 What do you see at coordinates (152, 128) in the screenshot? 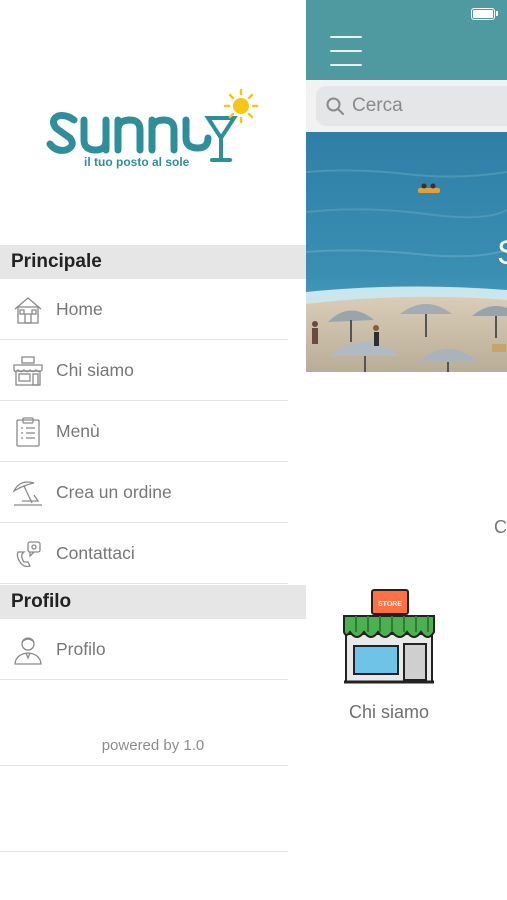
I see `sunny-logo: il tuo posto al sole` at bounding box center [152, 128].